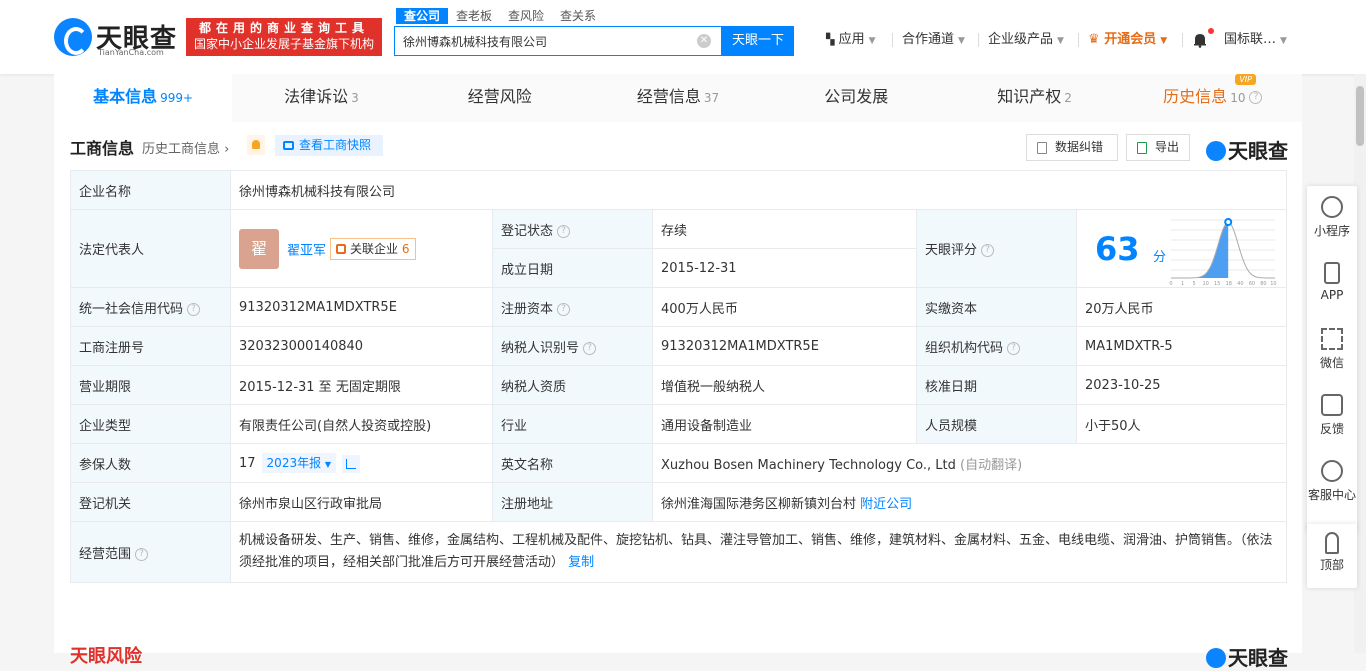 This screenshot has height=671, width=1366. I want to click on tab-ip: 知识产权 2, so click(1034, 98).